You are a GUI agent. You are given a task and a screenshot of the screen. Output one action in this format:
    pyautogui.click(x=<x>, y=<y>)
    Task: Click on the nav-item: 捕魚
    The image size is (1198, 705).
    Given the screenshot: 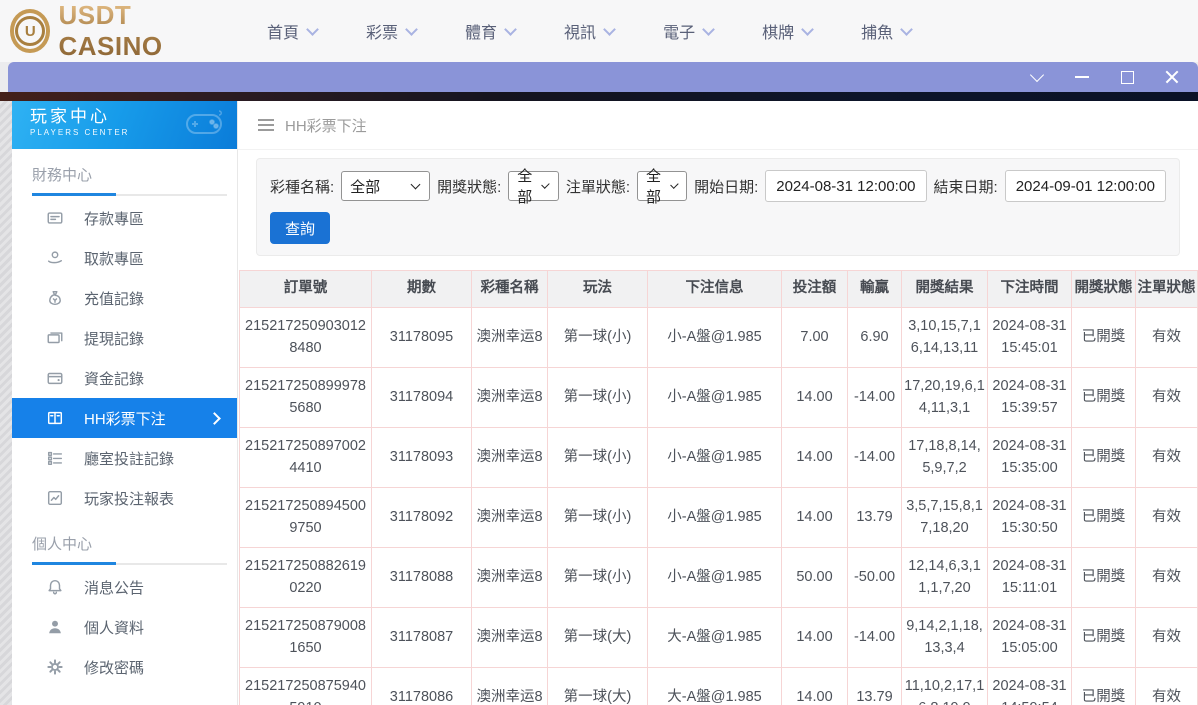 What is the action you would take?
    pyautogui.click(x=887, y=31)
    